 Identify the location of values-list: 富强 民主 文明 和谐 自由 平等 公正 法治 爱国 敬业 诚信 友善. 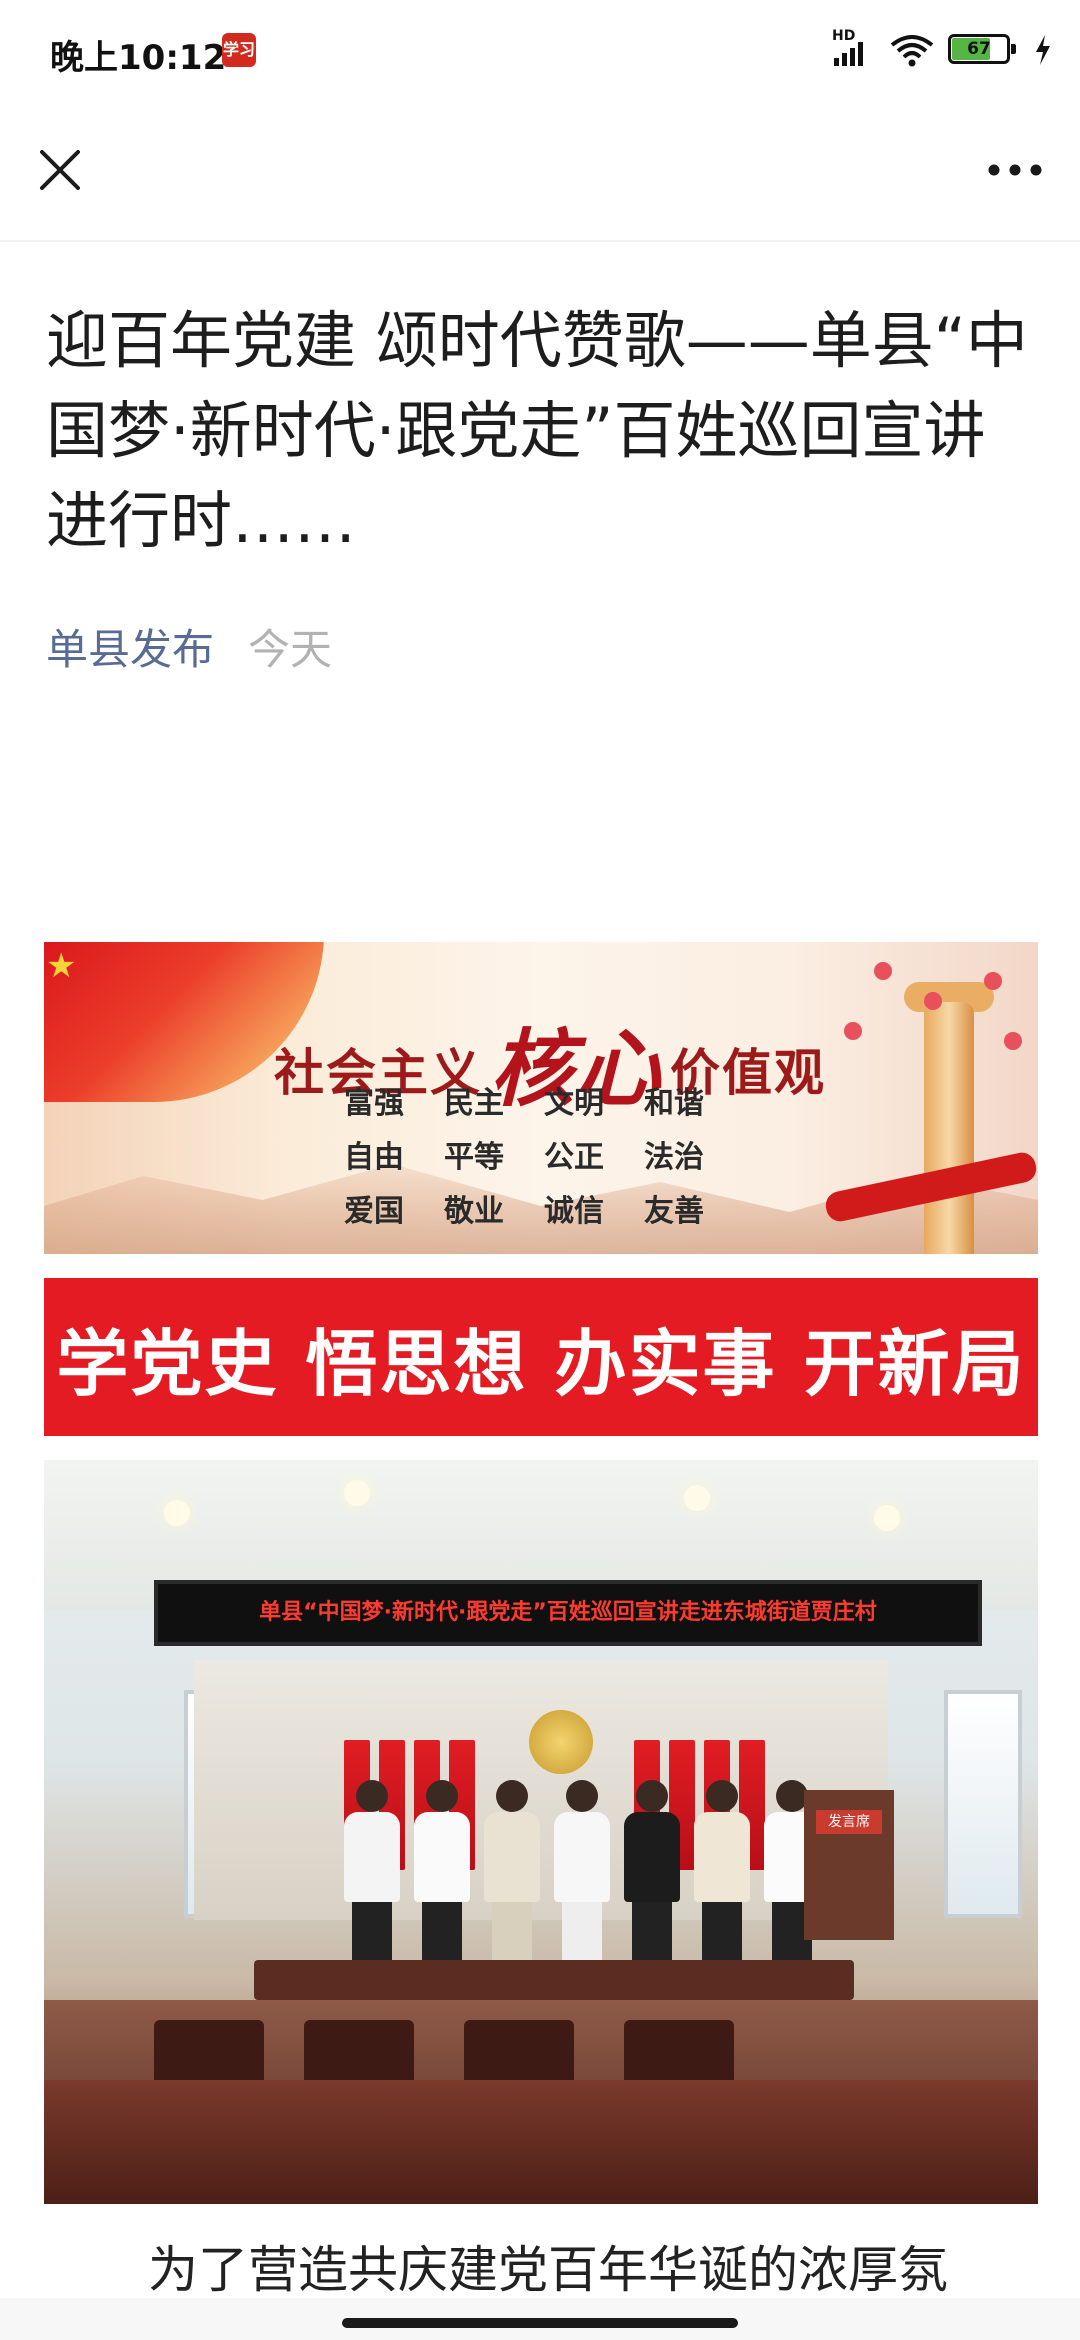
(544, 1158).